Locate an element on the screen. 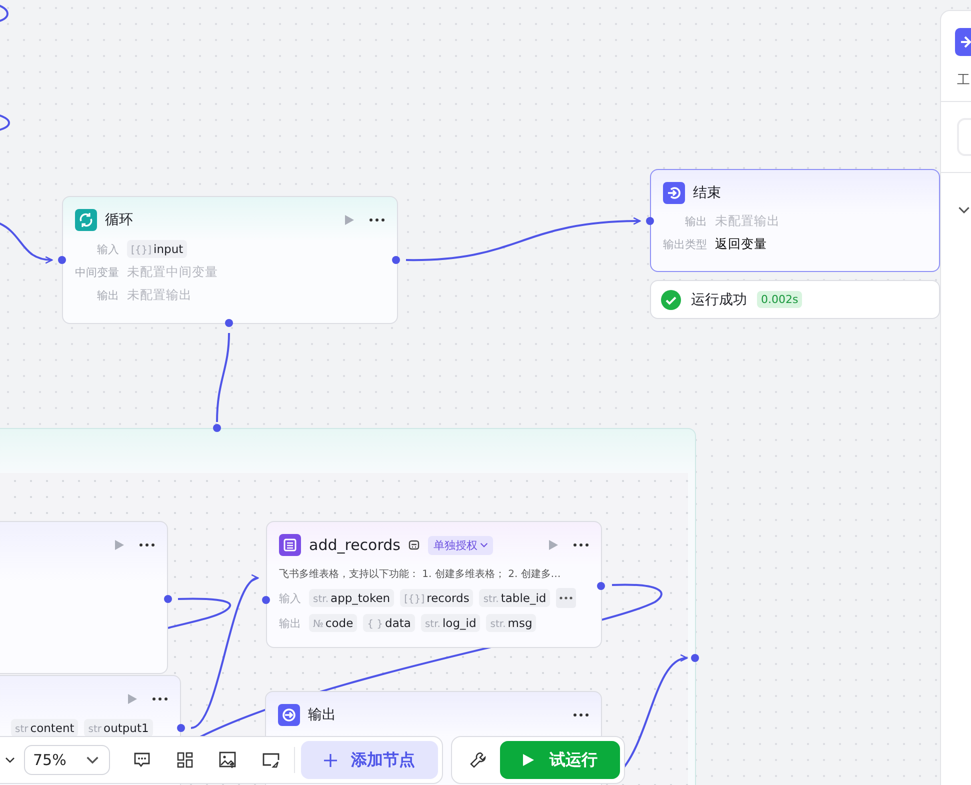  field-label: 中间变量 is located at coordinates (97, 272).